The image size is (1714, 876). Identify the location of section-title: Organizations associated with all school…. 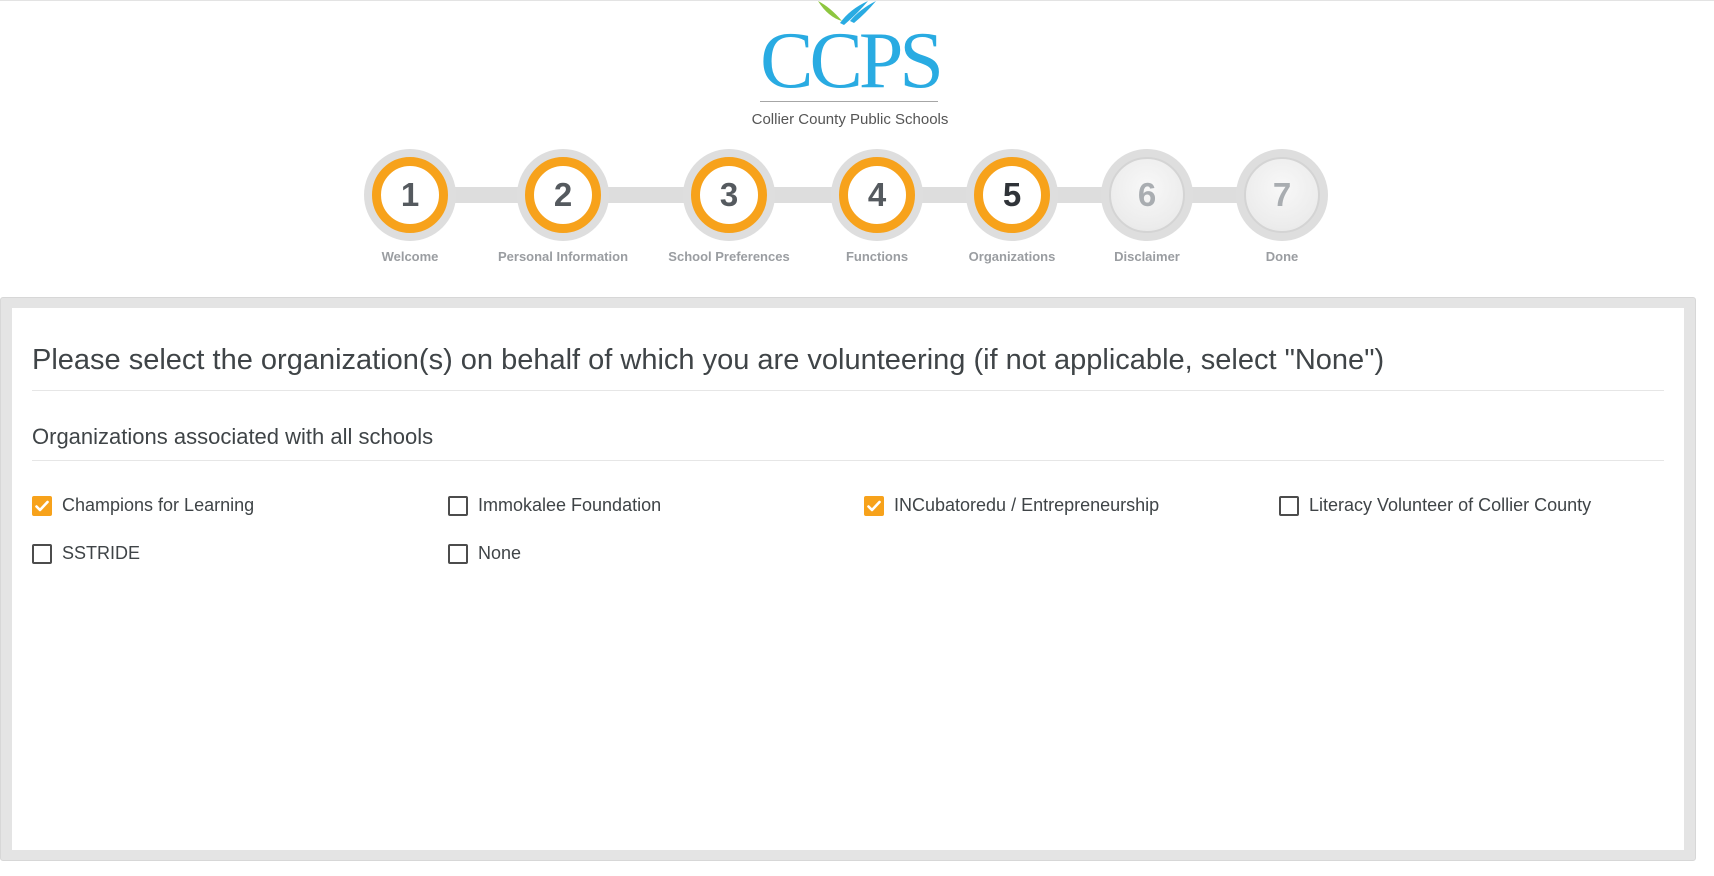
(233, 436).